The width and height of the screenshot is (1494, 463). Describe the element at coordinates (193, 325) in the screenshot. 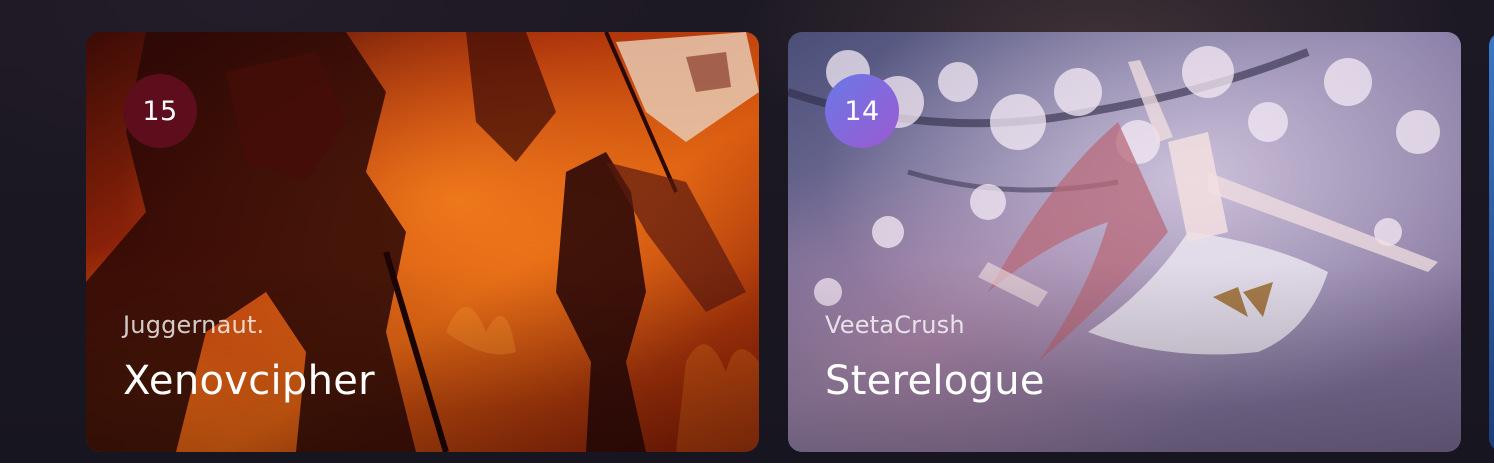

I see `artist-name: Juggernaut.` at that location.